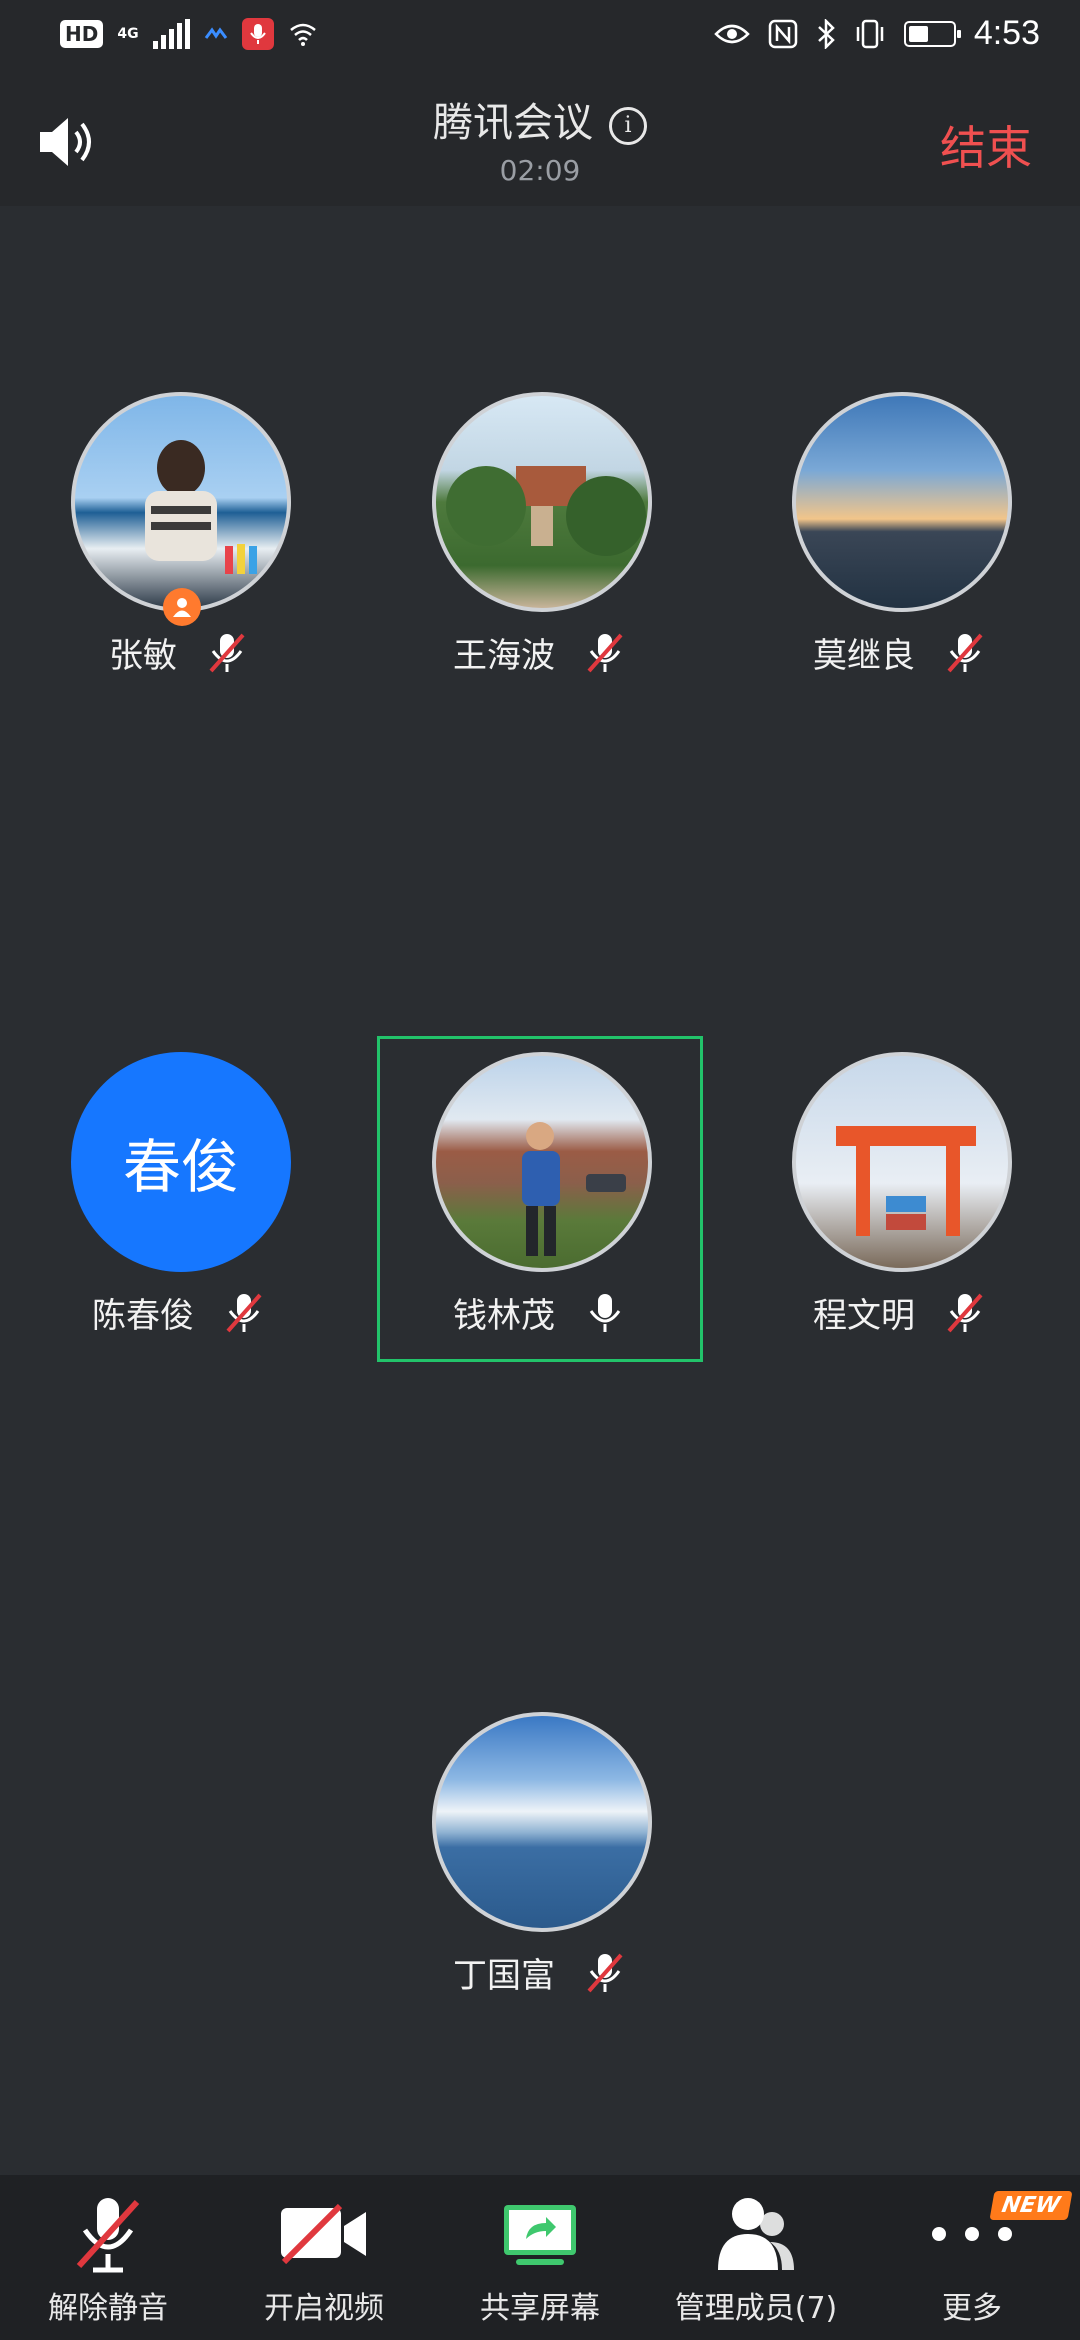  I want to click on member-name-row: 程文明, so click(900, 1312).